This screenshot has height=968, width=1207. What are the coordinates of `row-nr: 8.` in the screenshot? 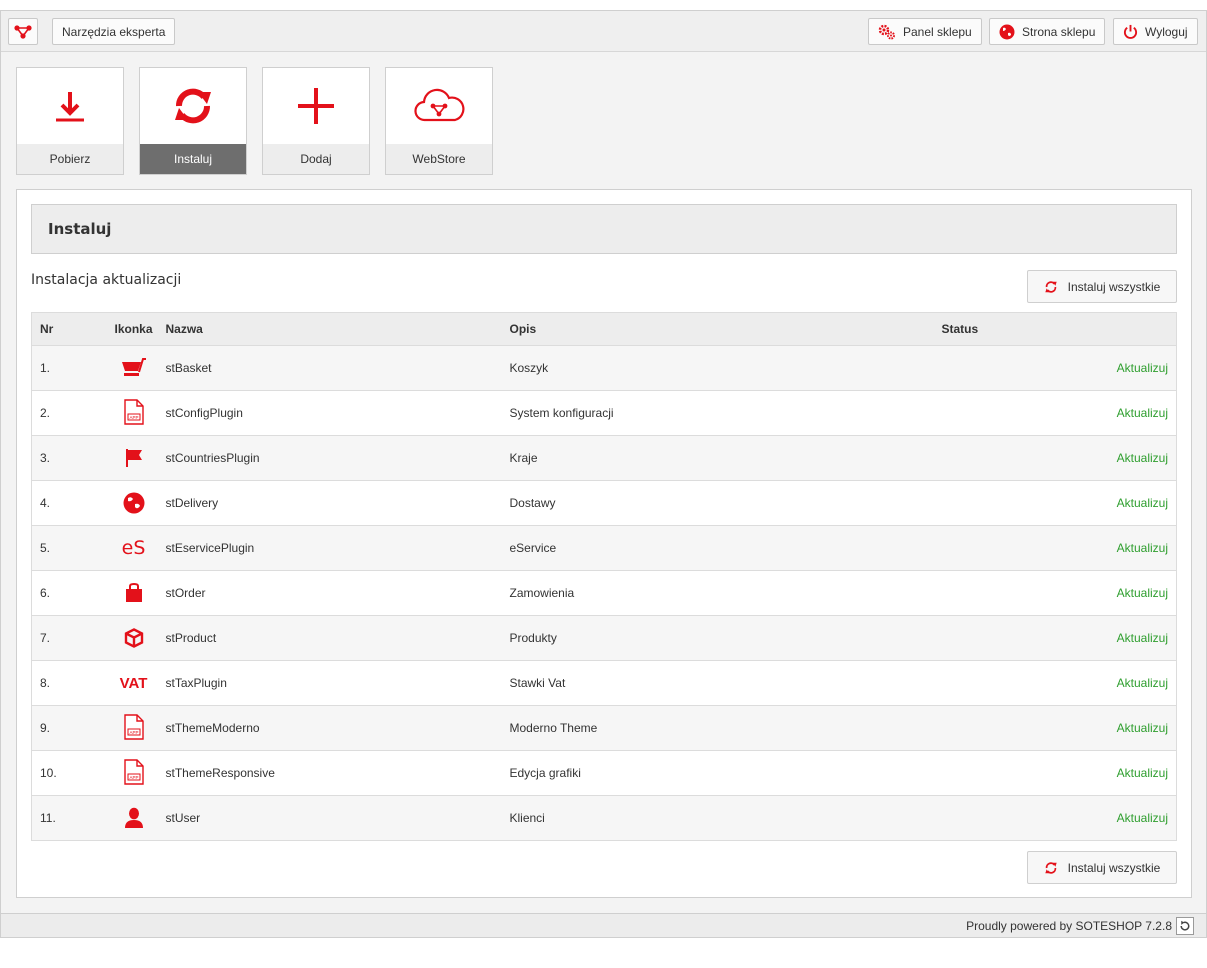 It's located at (45, 683).